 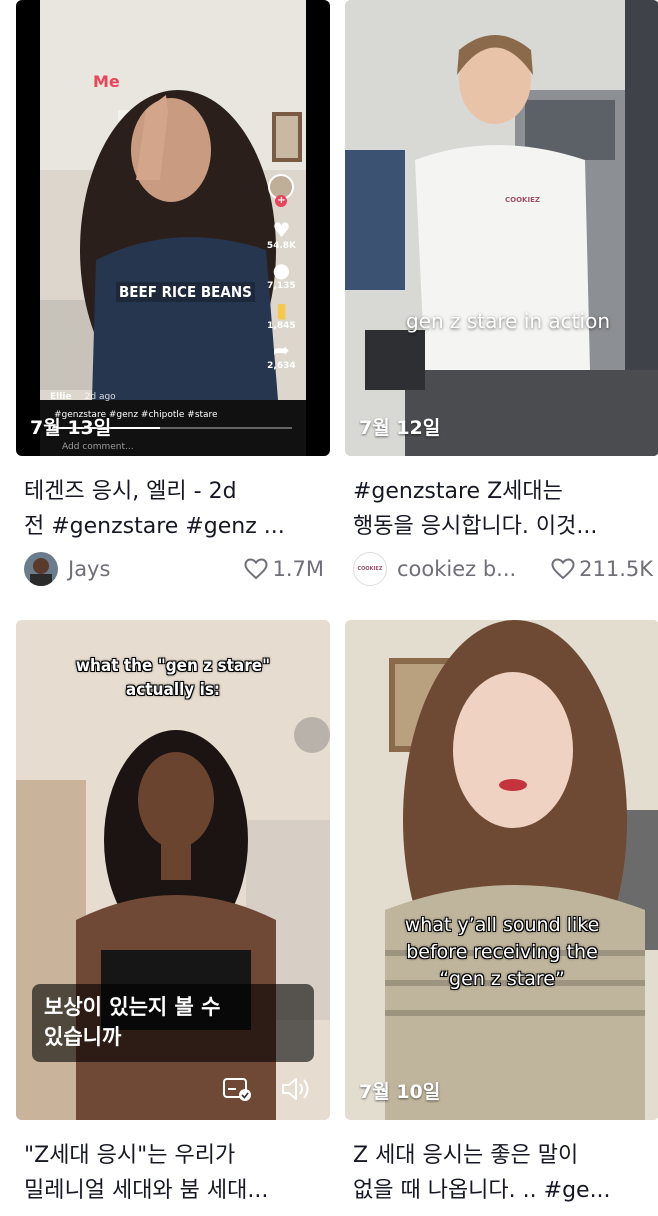 What do you see at coordinates (173, 690) in the screenshot?
I see `caption-line-2: actually is:` at bounding box center [173, 690].